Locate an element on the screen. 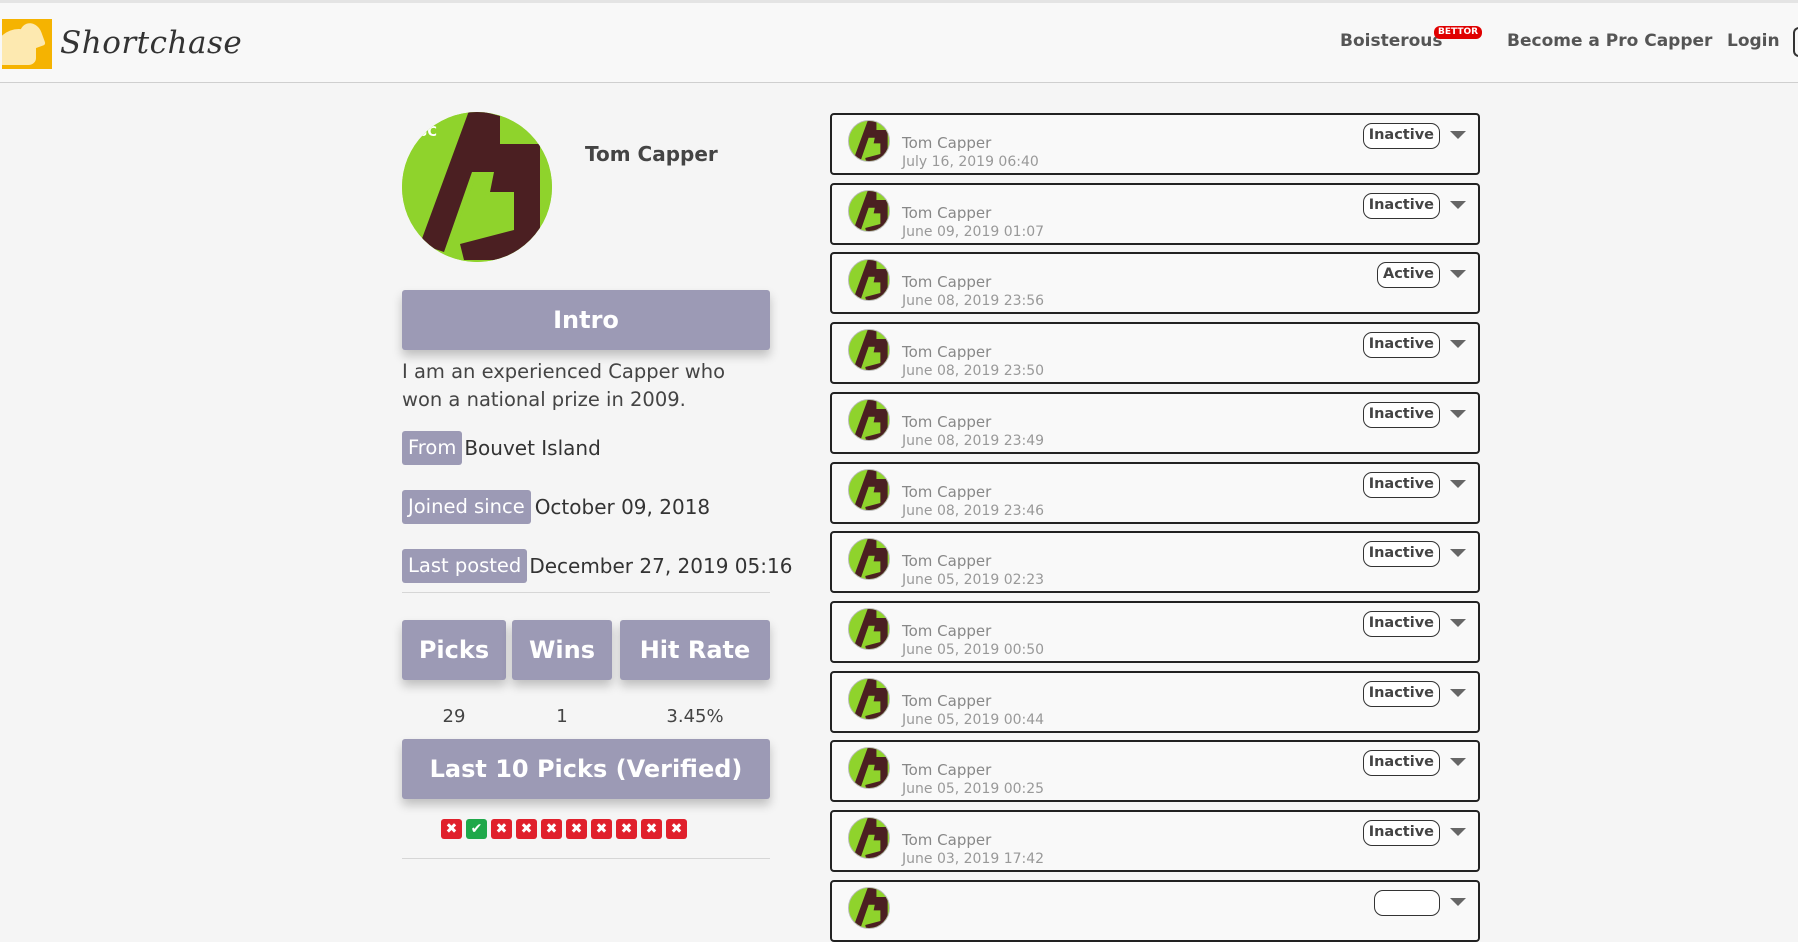 The width and height of the screenshot is (1798, 942). check-mark-icon: ✔ is located at coordinates (476, 829).